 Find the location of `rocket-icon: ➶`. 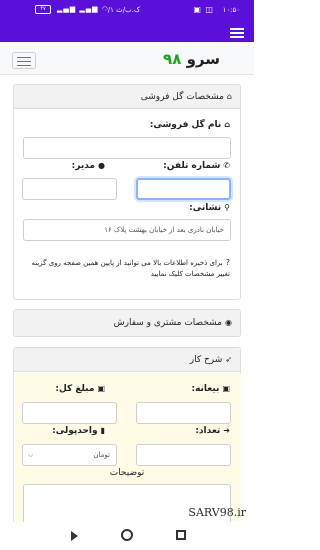

rocket-icon: ➶ is located at coordinates (228, 359).